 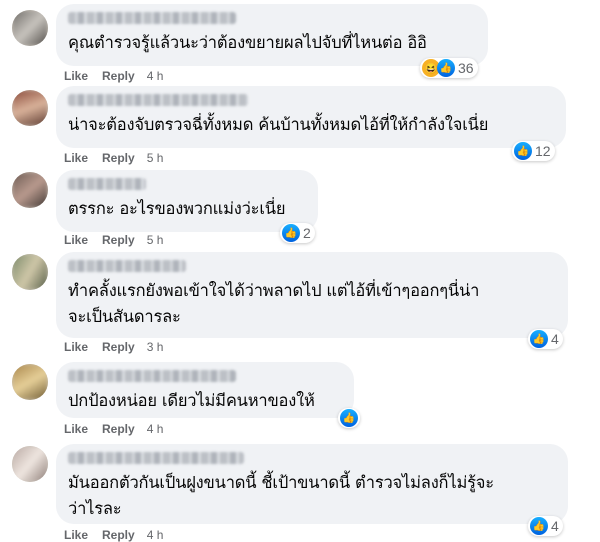 I want to click on reaction-summary: 😆 👍 36, so click(x=449, y=68).